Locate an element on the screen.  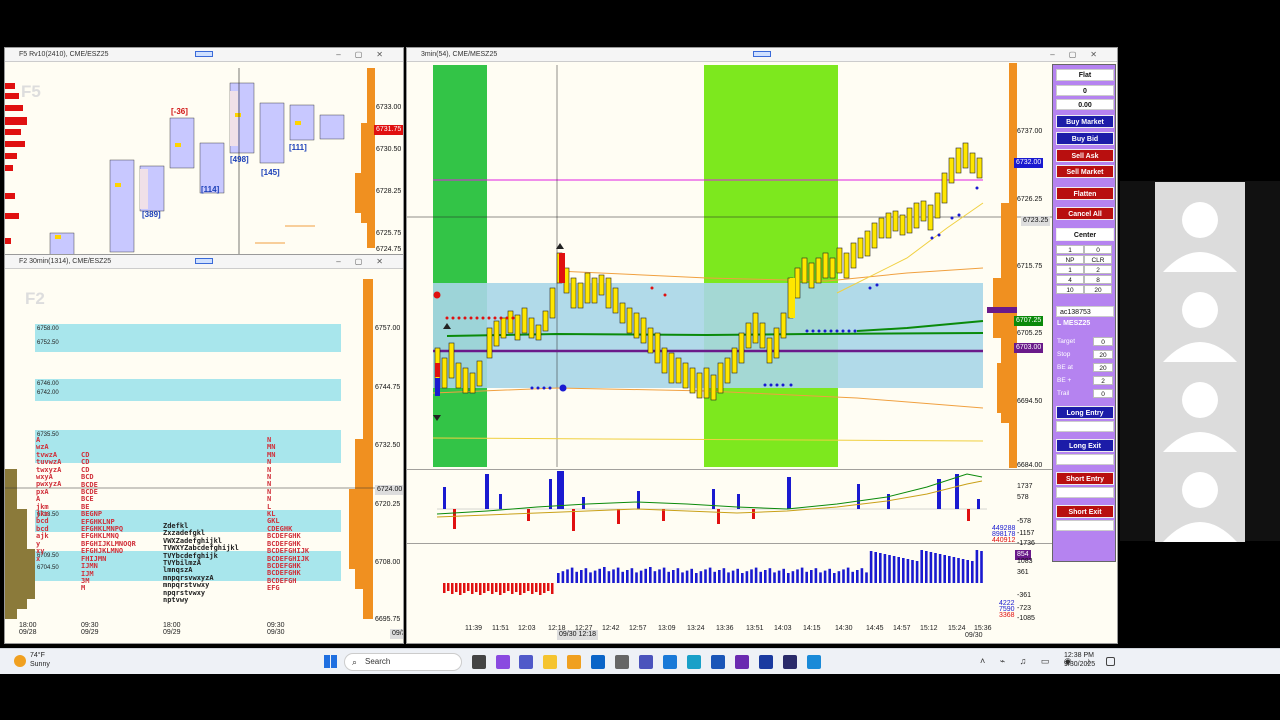
qty-10-button: 10 is located at coordinates (1070, 289).